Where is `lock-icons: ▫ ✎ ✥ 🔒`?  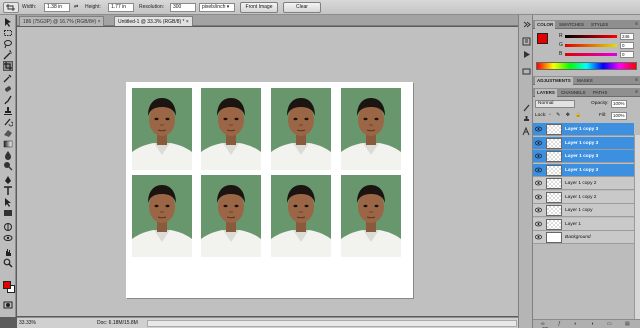
lock-icons: ▫ ✎ ✥ 🔒 is located at coordinates (566, 115).